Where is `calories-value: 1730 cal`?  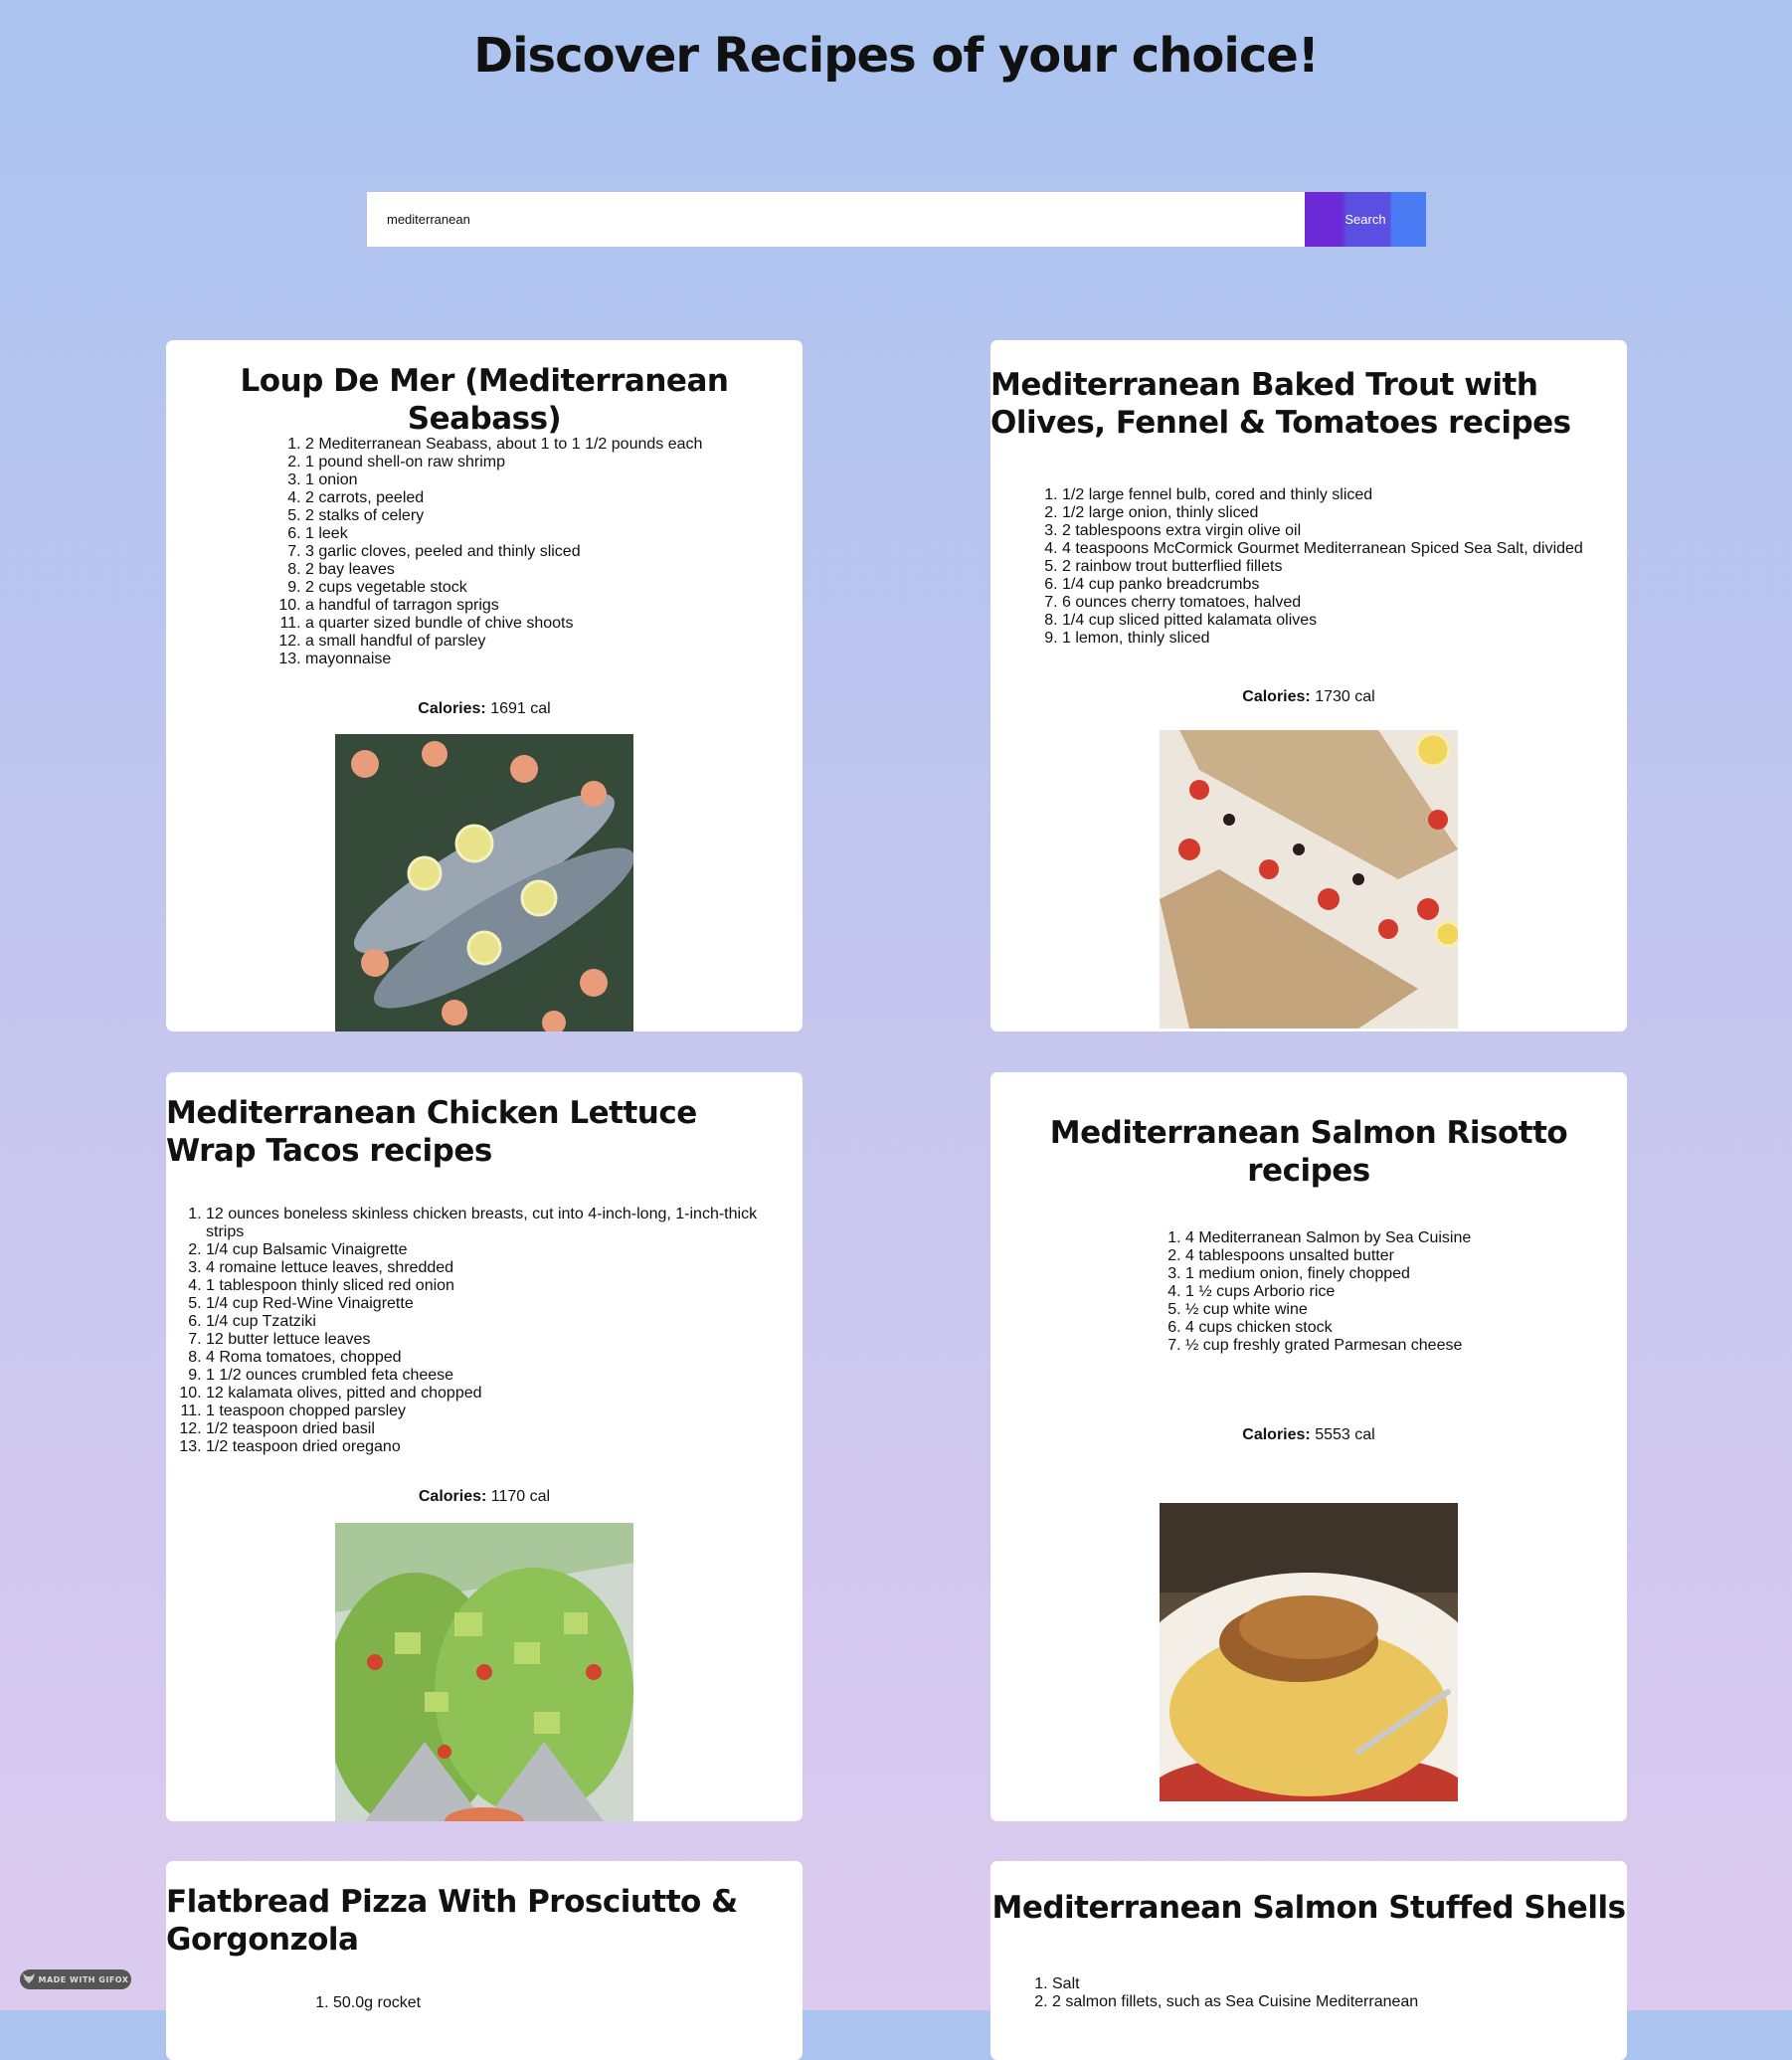 calories-value: 1730 cal is located at coordinates (1345, 697).